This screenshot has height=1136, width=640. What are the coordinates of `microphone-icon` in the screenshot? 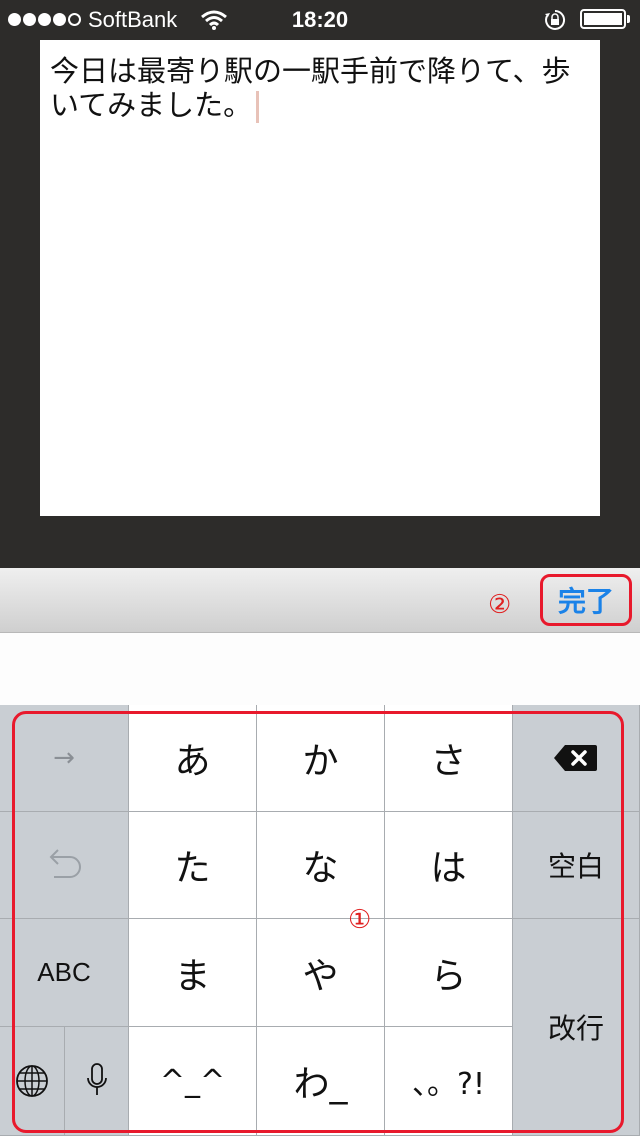 It's located at (96, 1079).